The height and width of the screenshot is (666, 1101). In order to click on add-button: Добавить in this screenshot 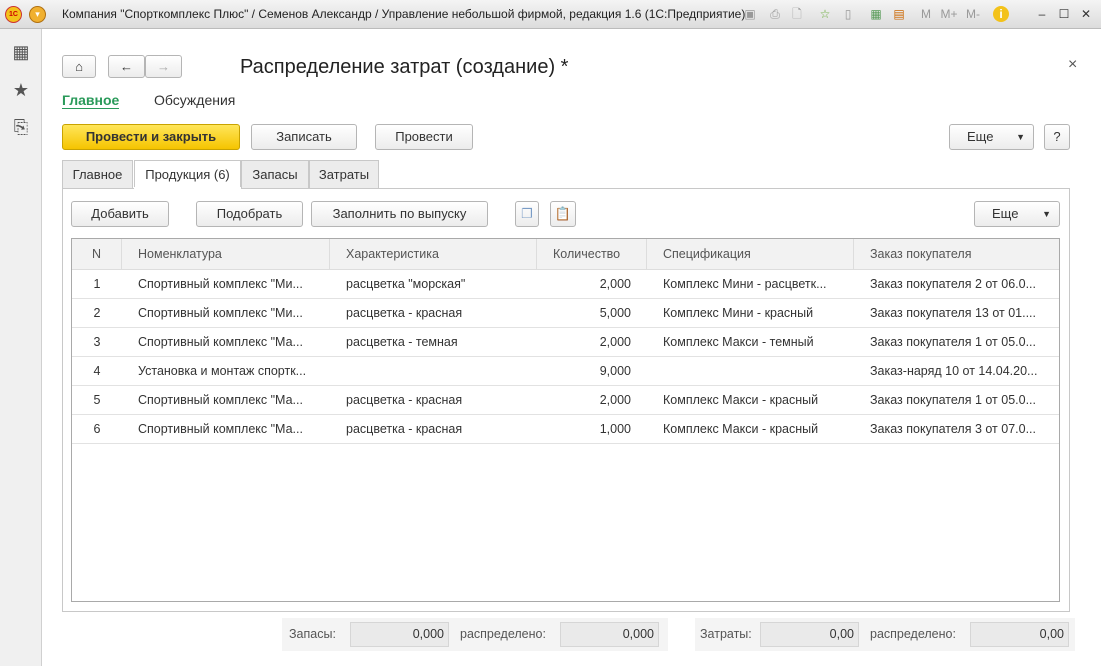, I will do `click(120, 214)`.